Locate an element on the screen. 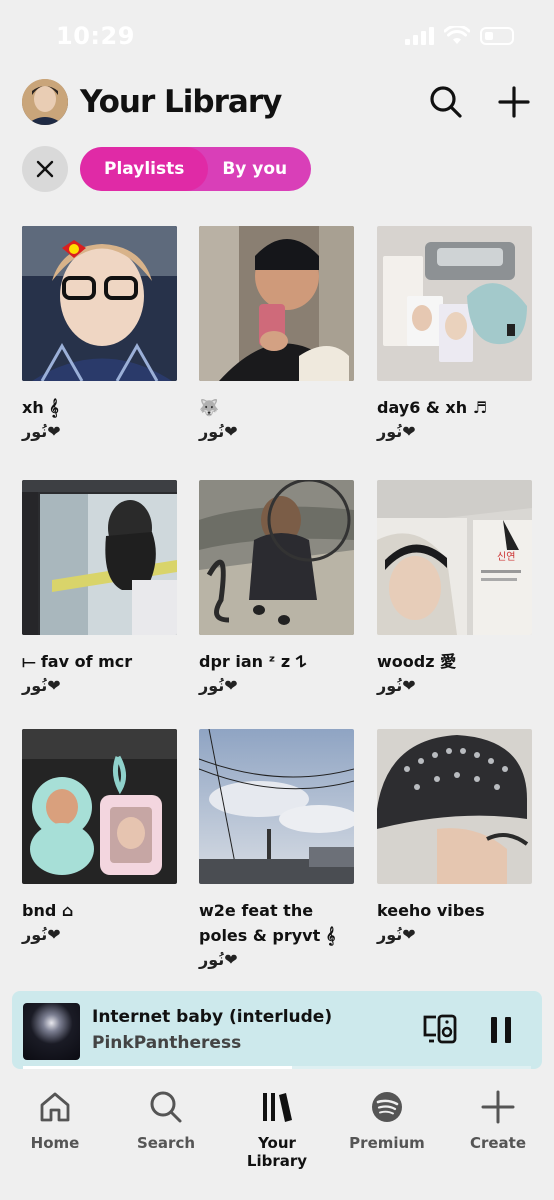  playlist-tile: dpr ian ᶻ z 𐰁 نُور❤ is located at coordinates (276, 589).